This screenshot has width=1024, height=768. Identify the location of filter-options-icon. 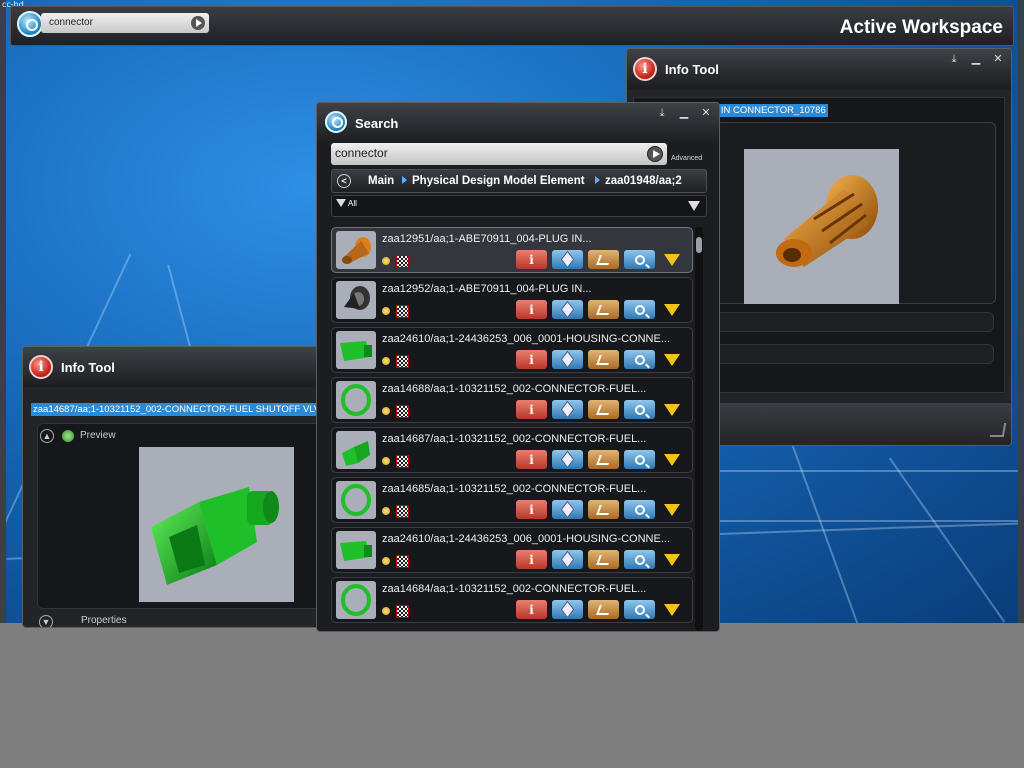
(691, 206).